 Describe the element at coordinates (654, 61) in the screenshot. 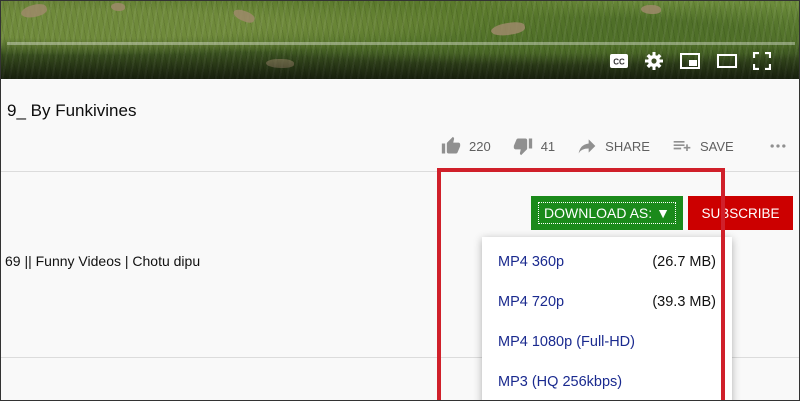

I see `settings-icon` at that location.